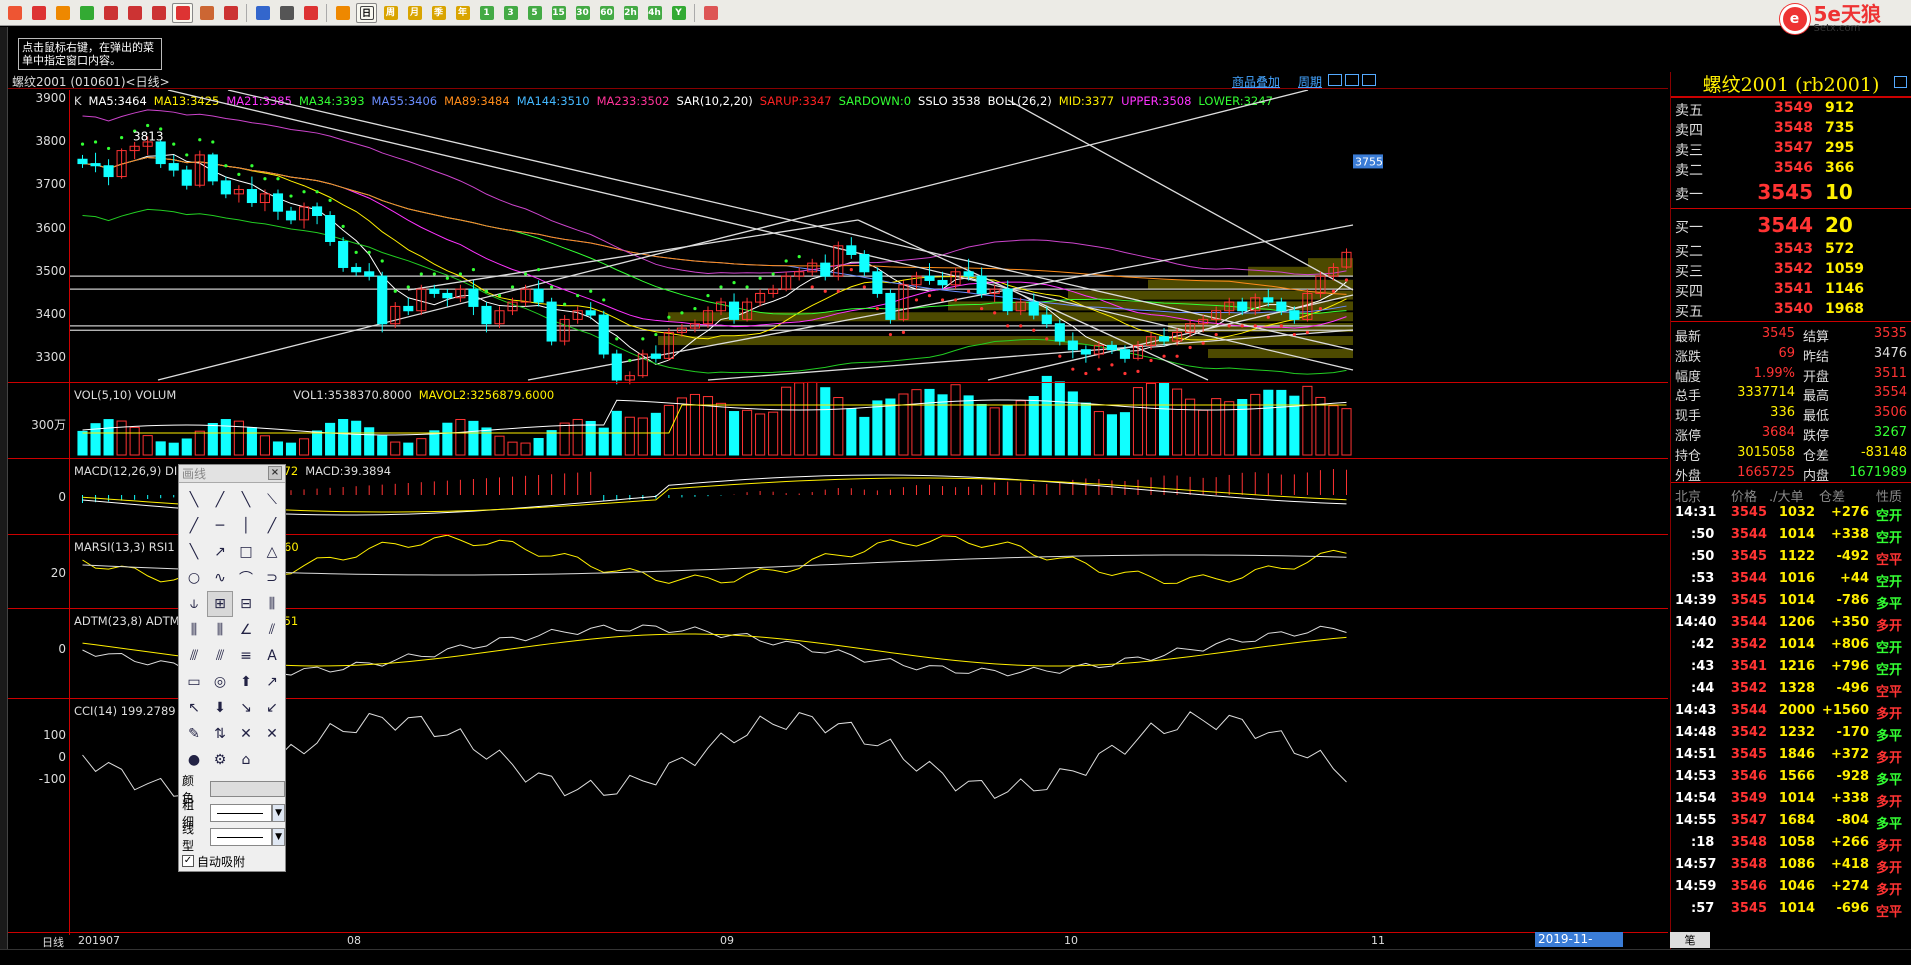 The image size is (1911, 965). What do you see at coordinates (134, 13) in the screenshot?
I see `zoom-out-icon` at bounding box center [134, 13].